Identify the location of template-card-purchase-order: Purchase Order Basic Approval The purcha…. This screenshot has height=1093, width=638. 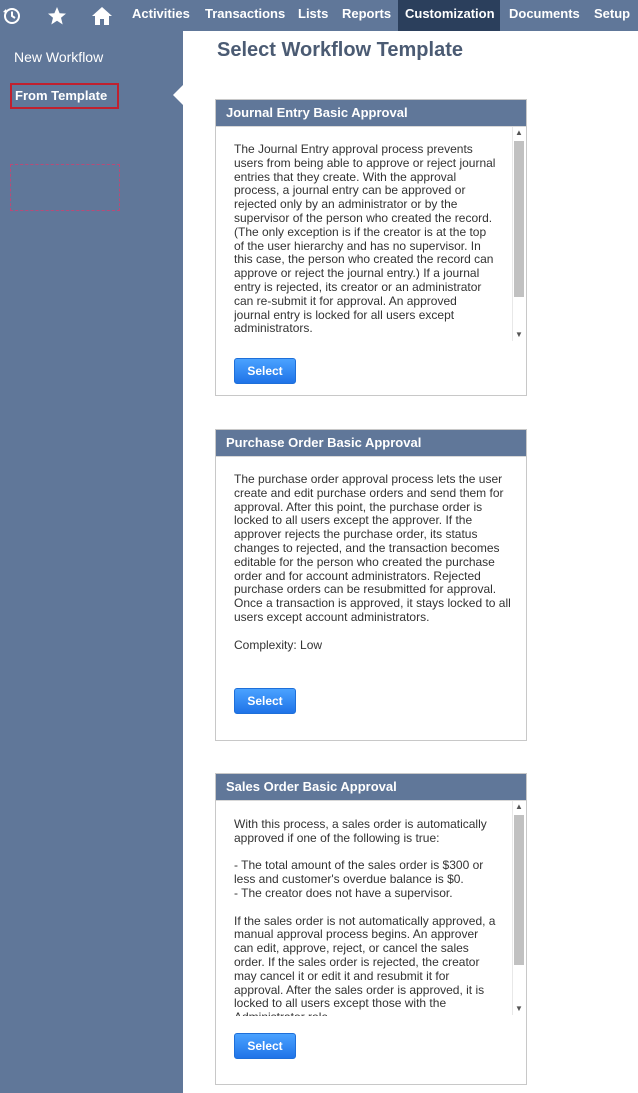
(371, 585).